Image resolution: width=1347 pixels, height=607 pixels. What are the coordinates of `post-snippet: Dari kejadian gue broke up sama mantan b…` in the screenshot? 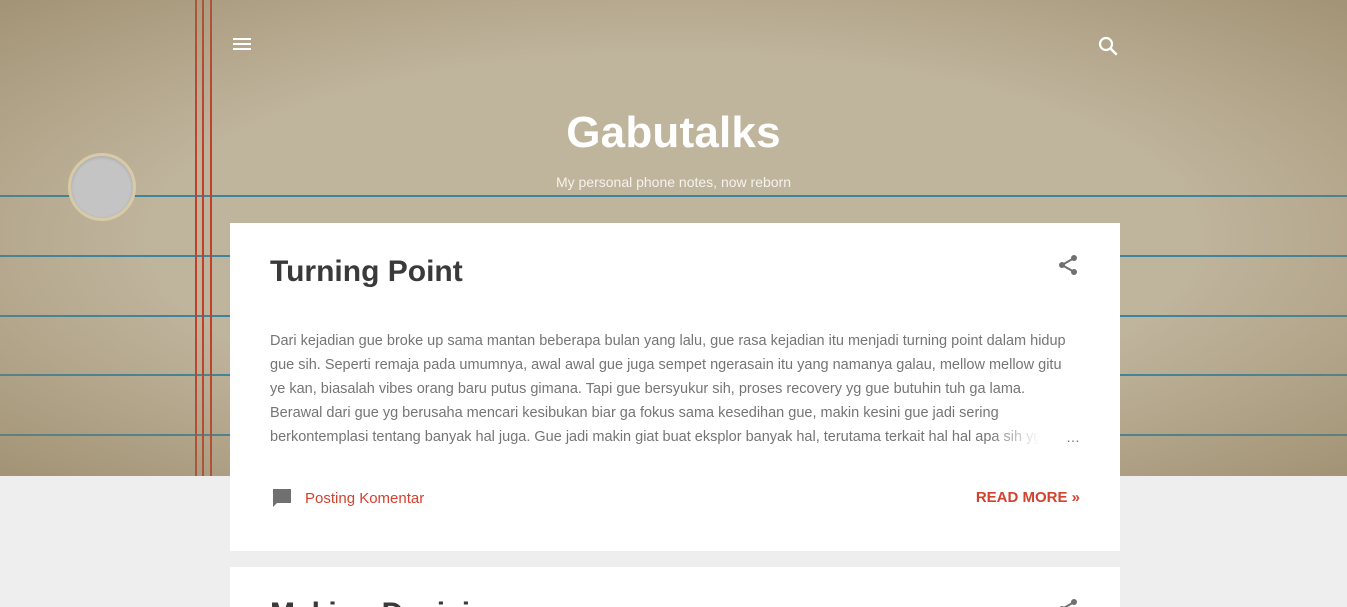 It's located at (668, 389).